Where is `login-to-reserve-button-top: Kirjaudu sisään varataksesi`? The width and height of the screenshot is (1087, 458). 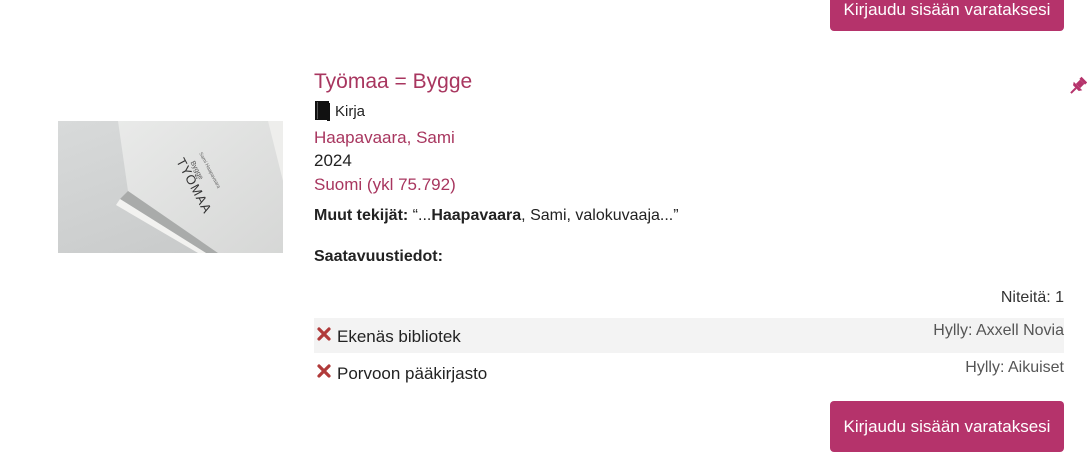
login-to-reserve-button-top: Kirjaudu sisään varataksesi is located at coordinates (947, 15).